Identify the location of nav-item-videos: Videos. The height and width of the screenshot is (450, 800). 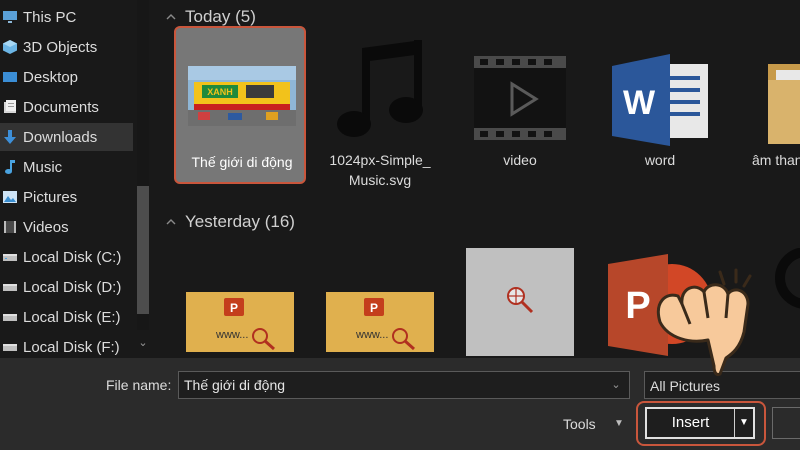
(66, 227).